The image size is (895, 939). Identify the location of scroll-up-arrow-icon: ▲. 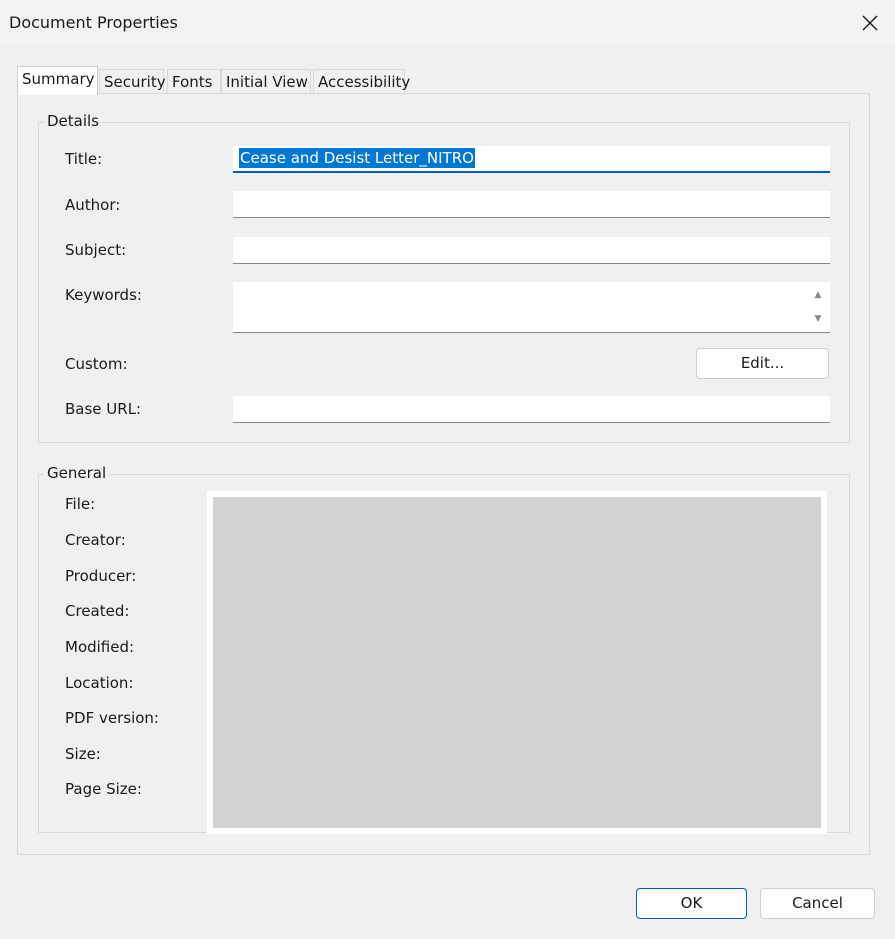
(818, 295).